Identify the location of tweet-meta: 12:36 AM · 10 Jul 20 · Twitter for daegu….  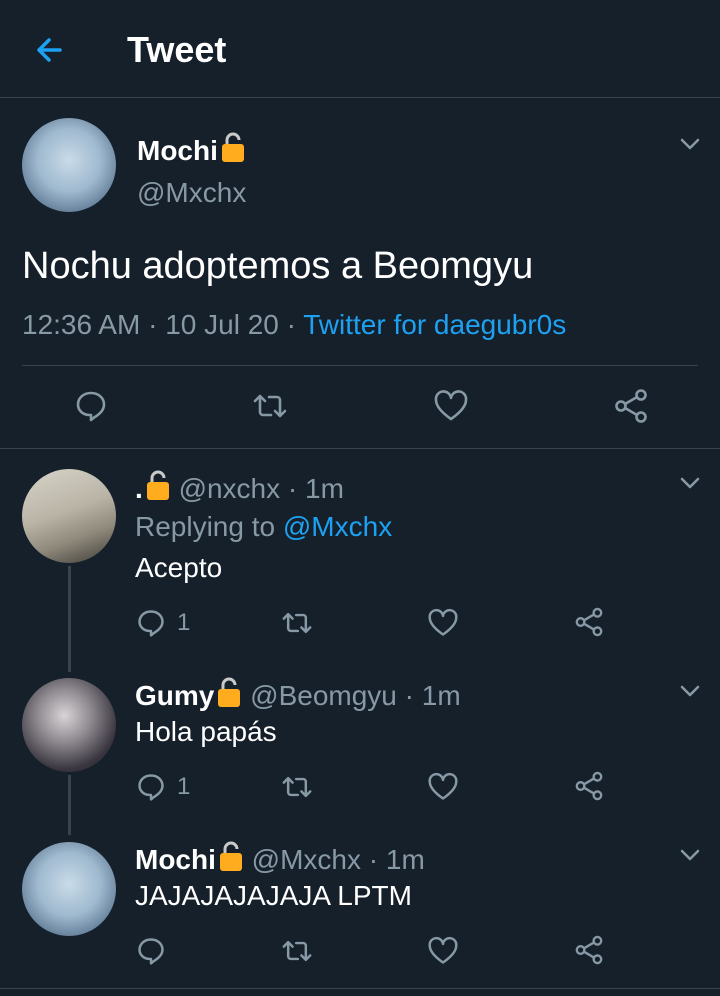
(294, 325).